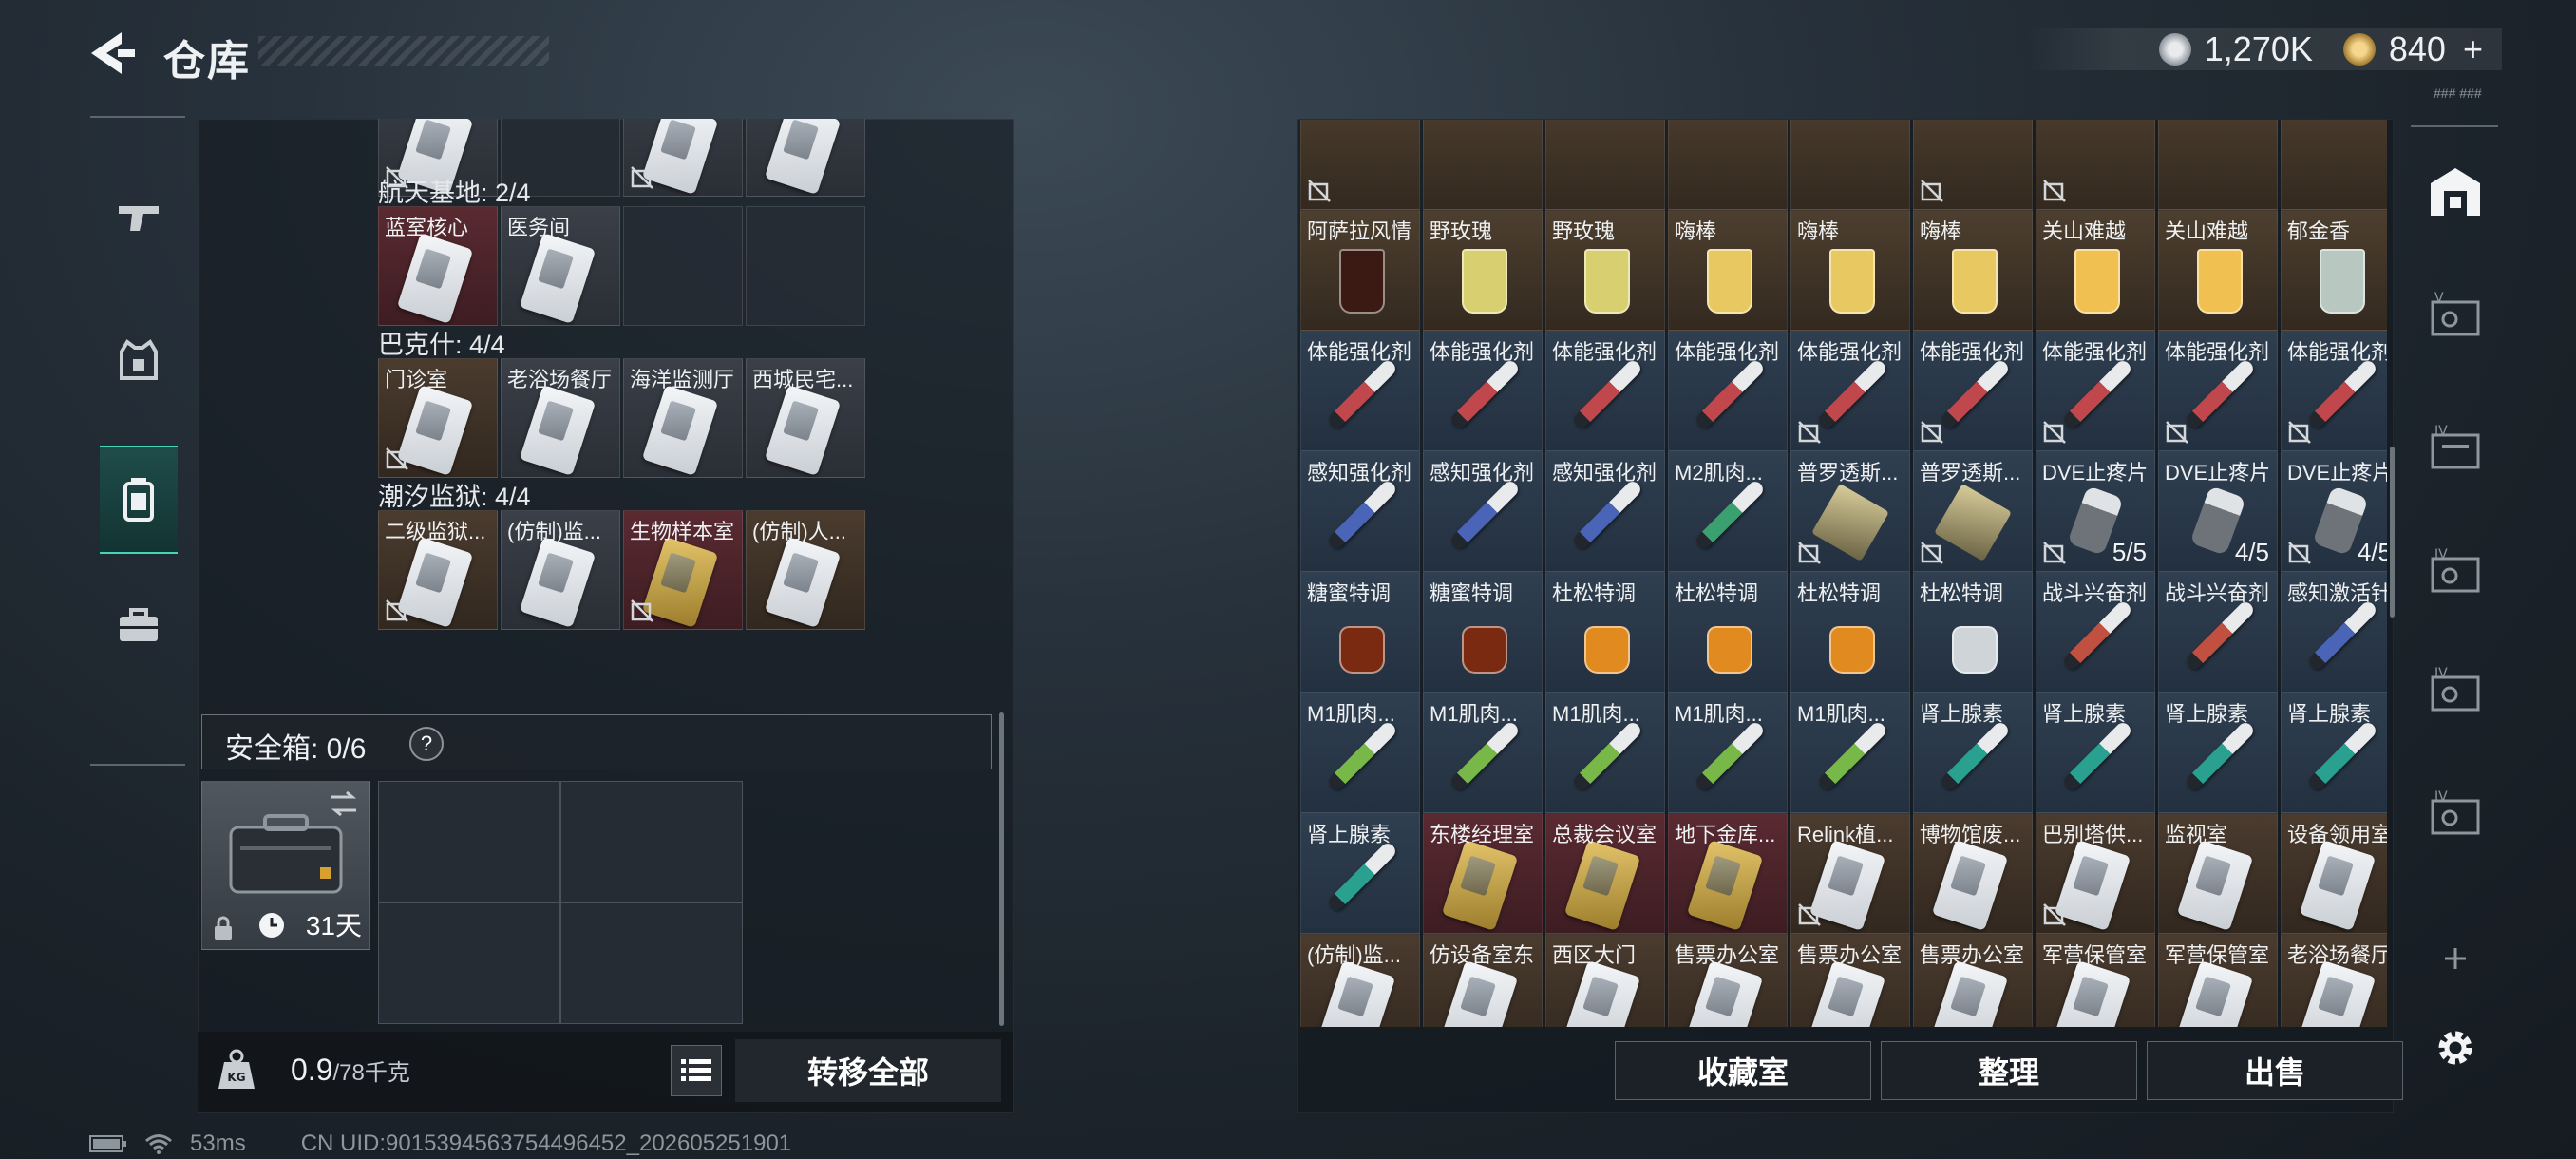  I want to click on keycard-slot: 蓝室核心, so click(438, 266).